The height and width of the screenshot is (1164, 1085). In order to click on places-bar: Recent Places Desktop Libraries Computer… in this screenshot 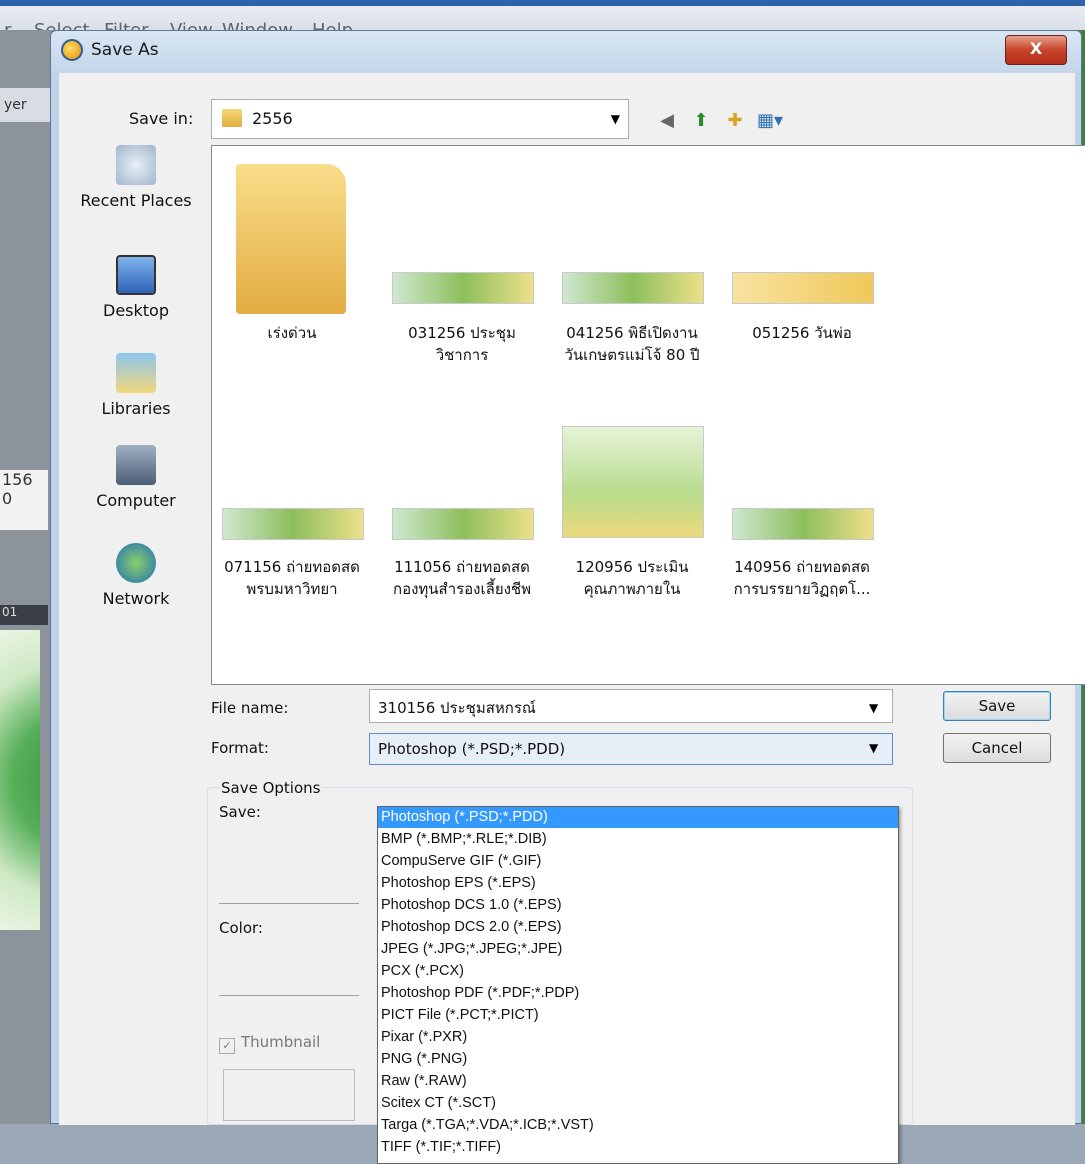, I will do `click(136, 415)`.